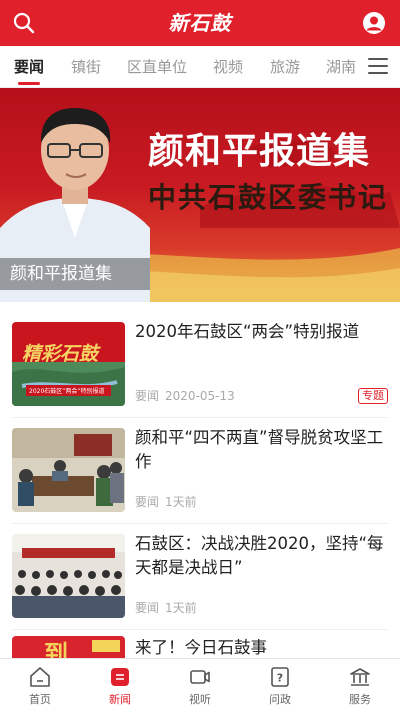 The image size is (400, 711). What do you see at coordinates (268, 197) in the screenshot?
I see `banner-subheadline: 中共石鼓区委书记` at bounding box center [268, 197].